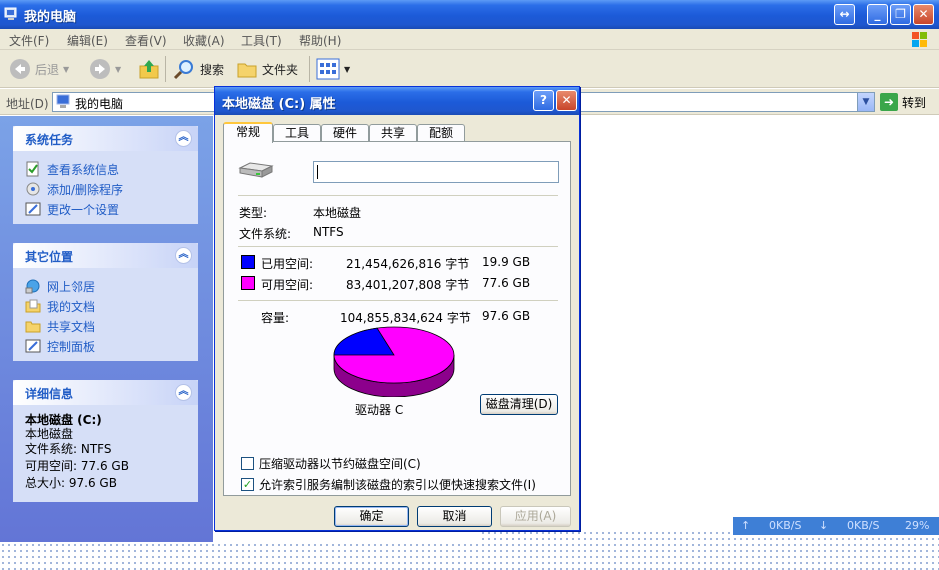 The height and width of the screenshot is (570, 939). I want to click on restore-arrows-button: ↔, so click(844, 14).